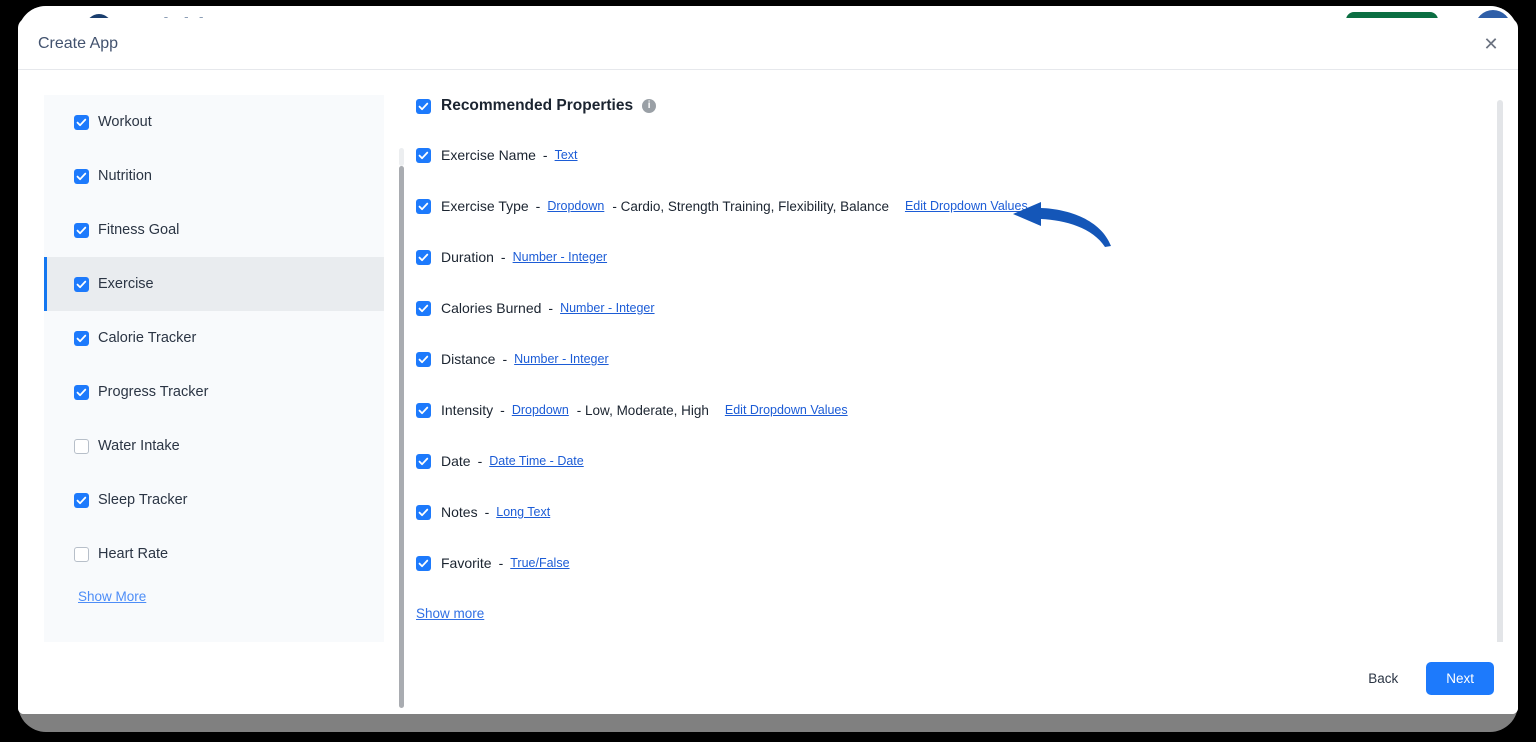 The width and height of the screenshot is (1536, 742). I want to click on info-icon: i, so click(649, 106).